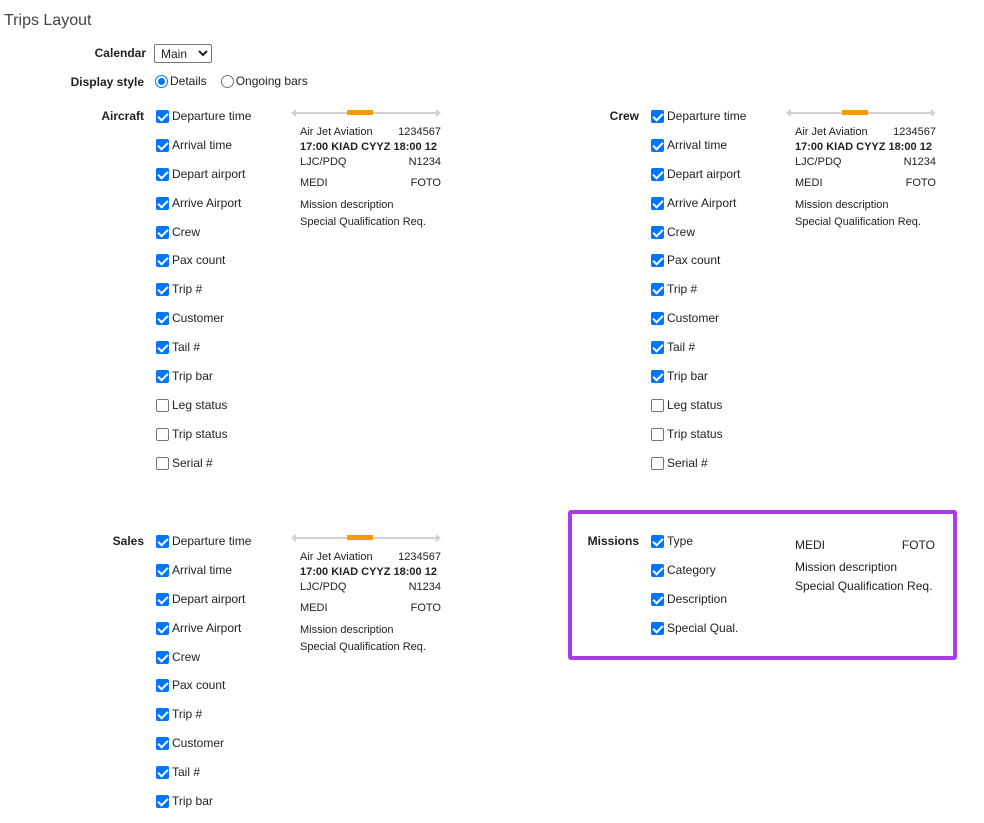  Describe the element at coordinates (694, 548) in the screenshot. I see `checkbox-option: Type` at that location.